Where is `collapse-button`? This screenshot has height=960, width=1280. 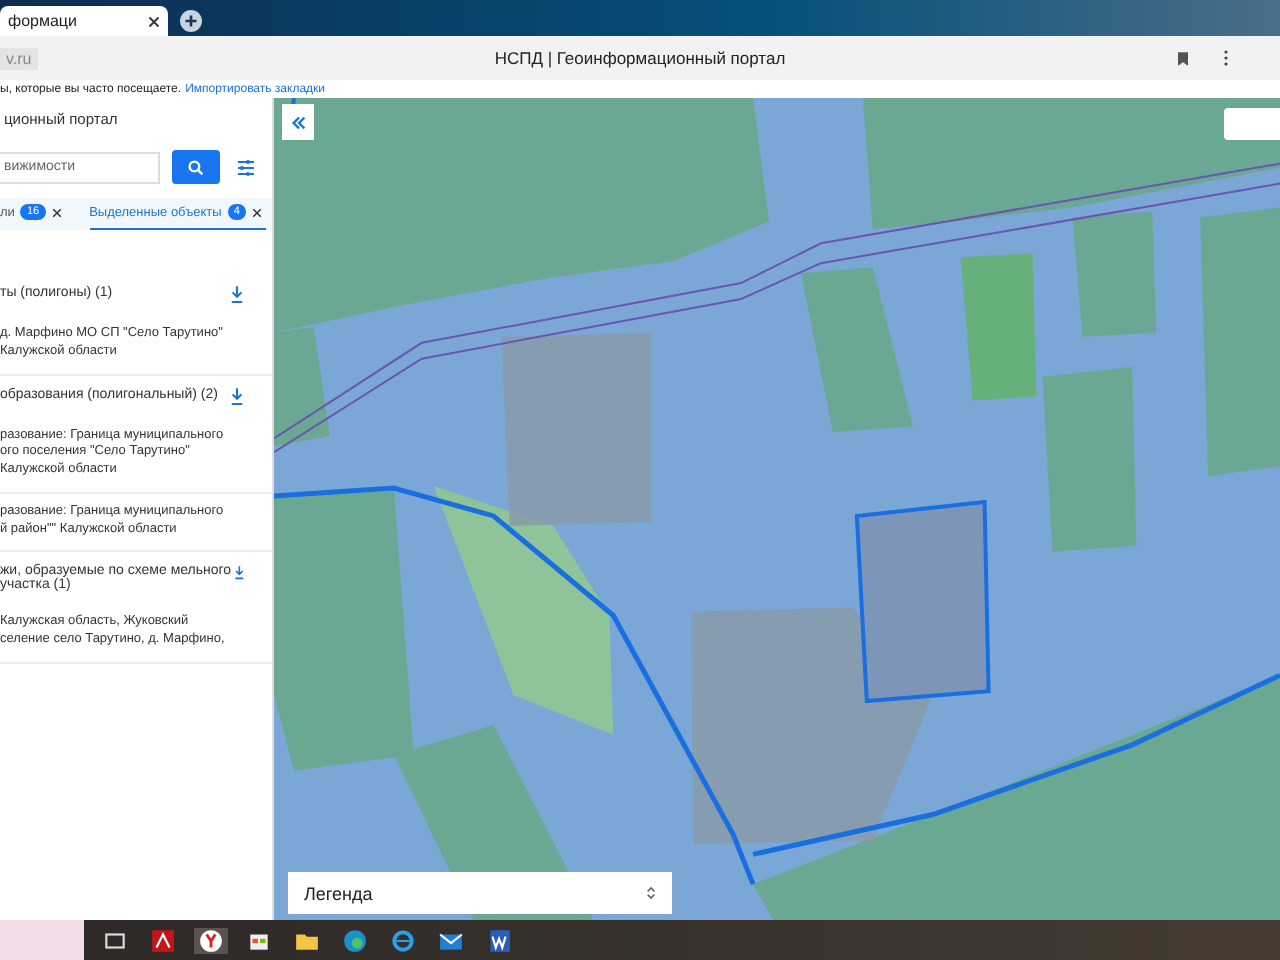
collapse-button is located at coordinates (298, 122).